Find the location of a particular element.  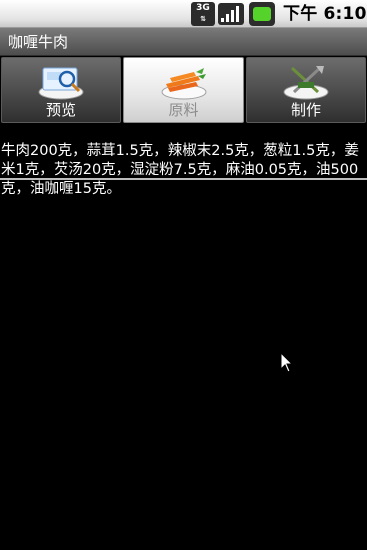

tab-ingredients-label: 原料 is located at coordinates (183, 110).